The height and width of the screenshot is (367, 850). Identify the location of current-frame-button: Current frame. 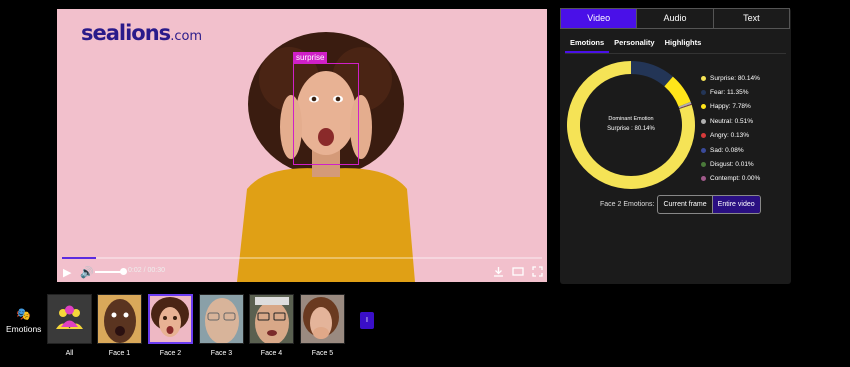
(684, 204).